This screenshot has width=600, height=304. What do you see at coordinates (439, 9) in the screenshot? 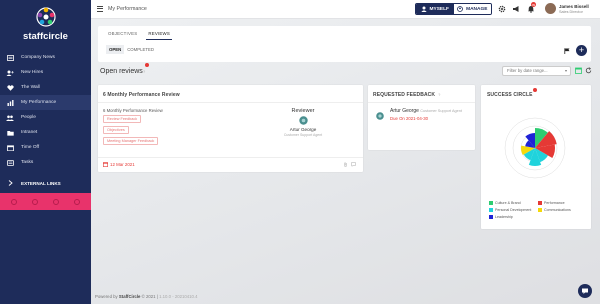
I see `myself-label: MYSELF` at bounding box center [439, 9].